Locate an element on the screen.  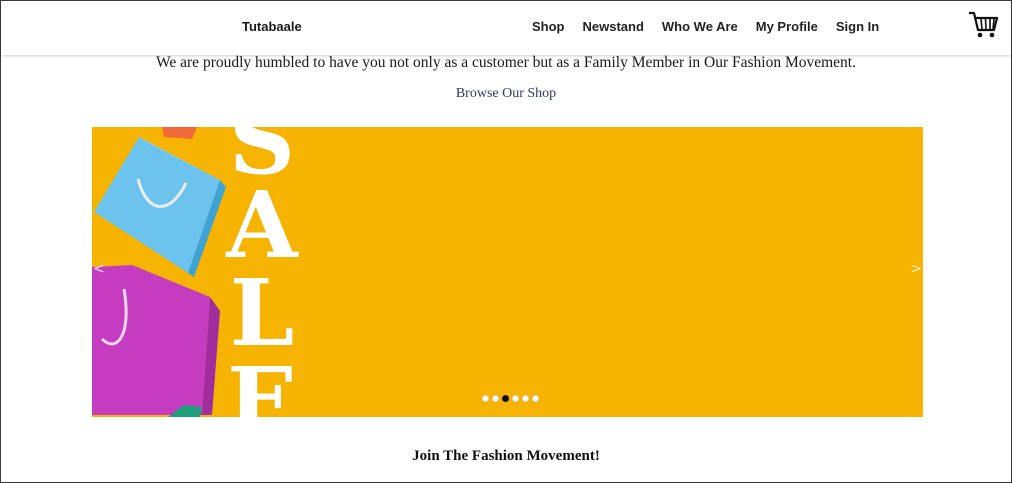
carousel-next-arrow: > is located at coordinates (916, 269).